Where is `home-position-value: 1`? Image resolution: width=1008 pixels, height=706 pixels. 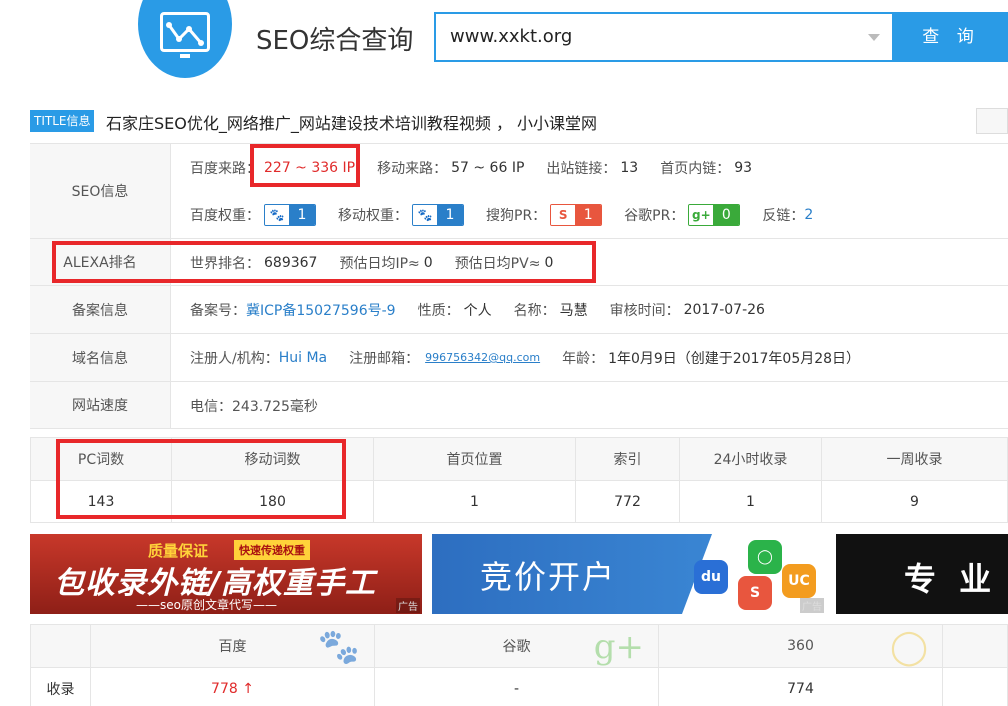
home-position-value: 1 is located at coordinates (474, 501).